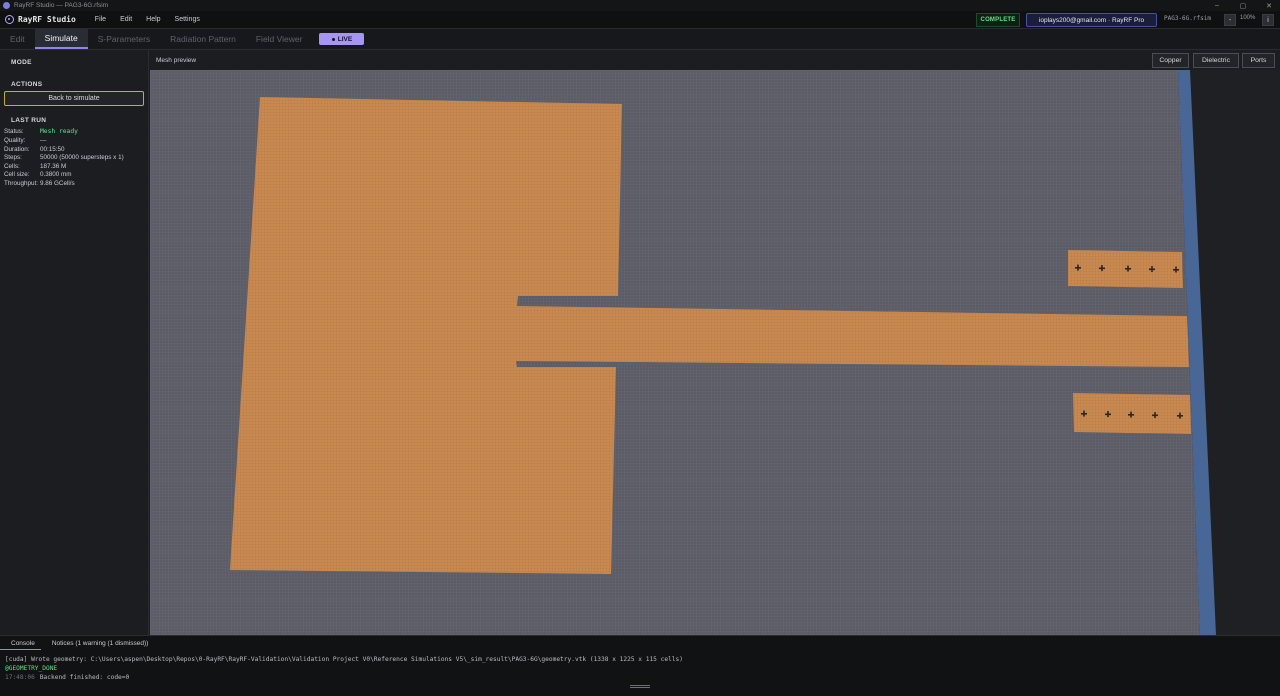 This screenshot has height=696, width=1280. What do you see at coordinates (56, 174) in the screenshot?
I see `run-value: 0.3800 mm` at bounding box center [56, 174].